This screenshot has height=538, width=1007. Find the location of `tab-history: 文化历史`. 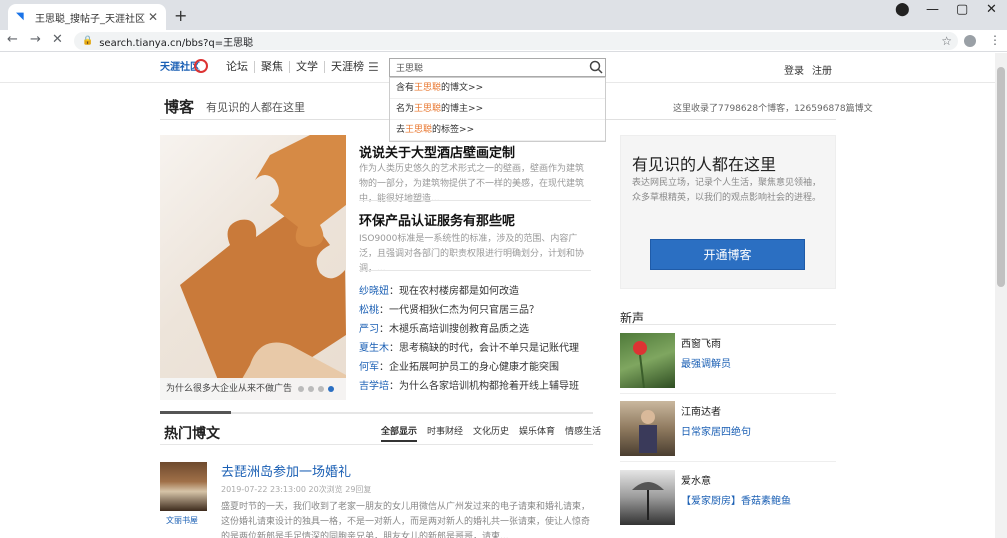

tab-history: 文化历史 is located at coordinates (491, 433).